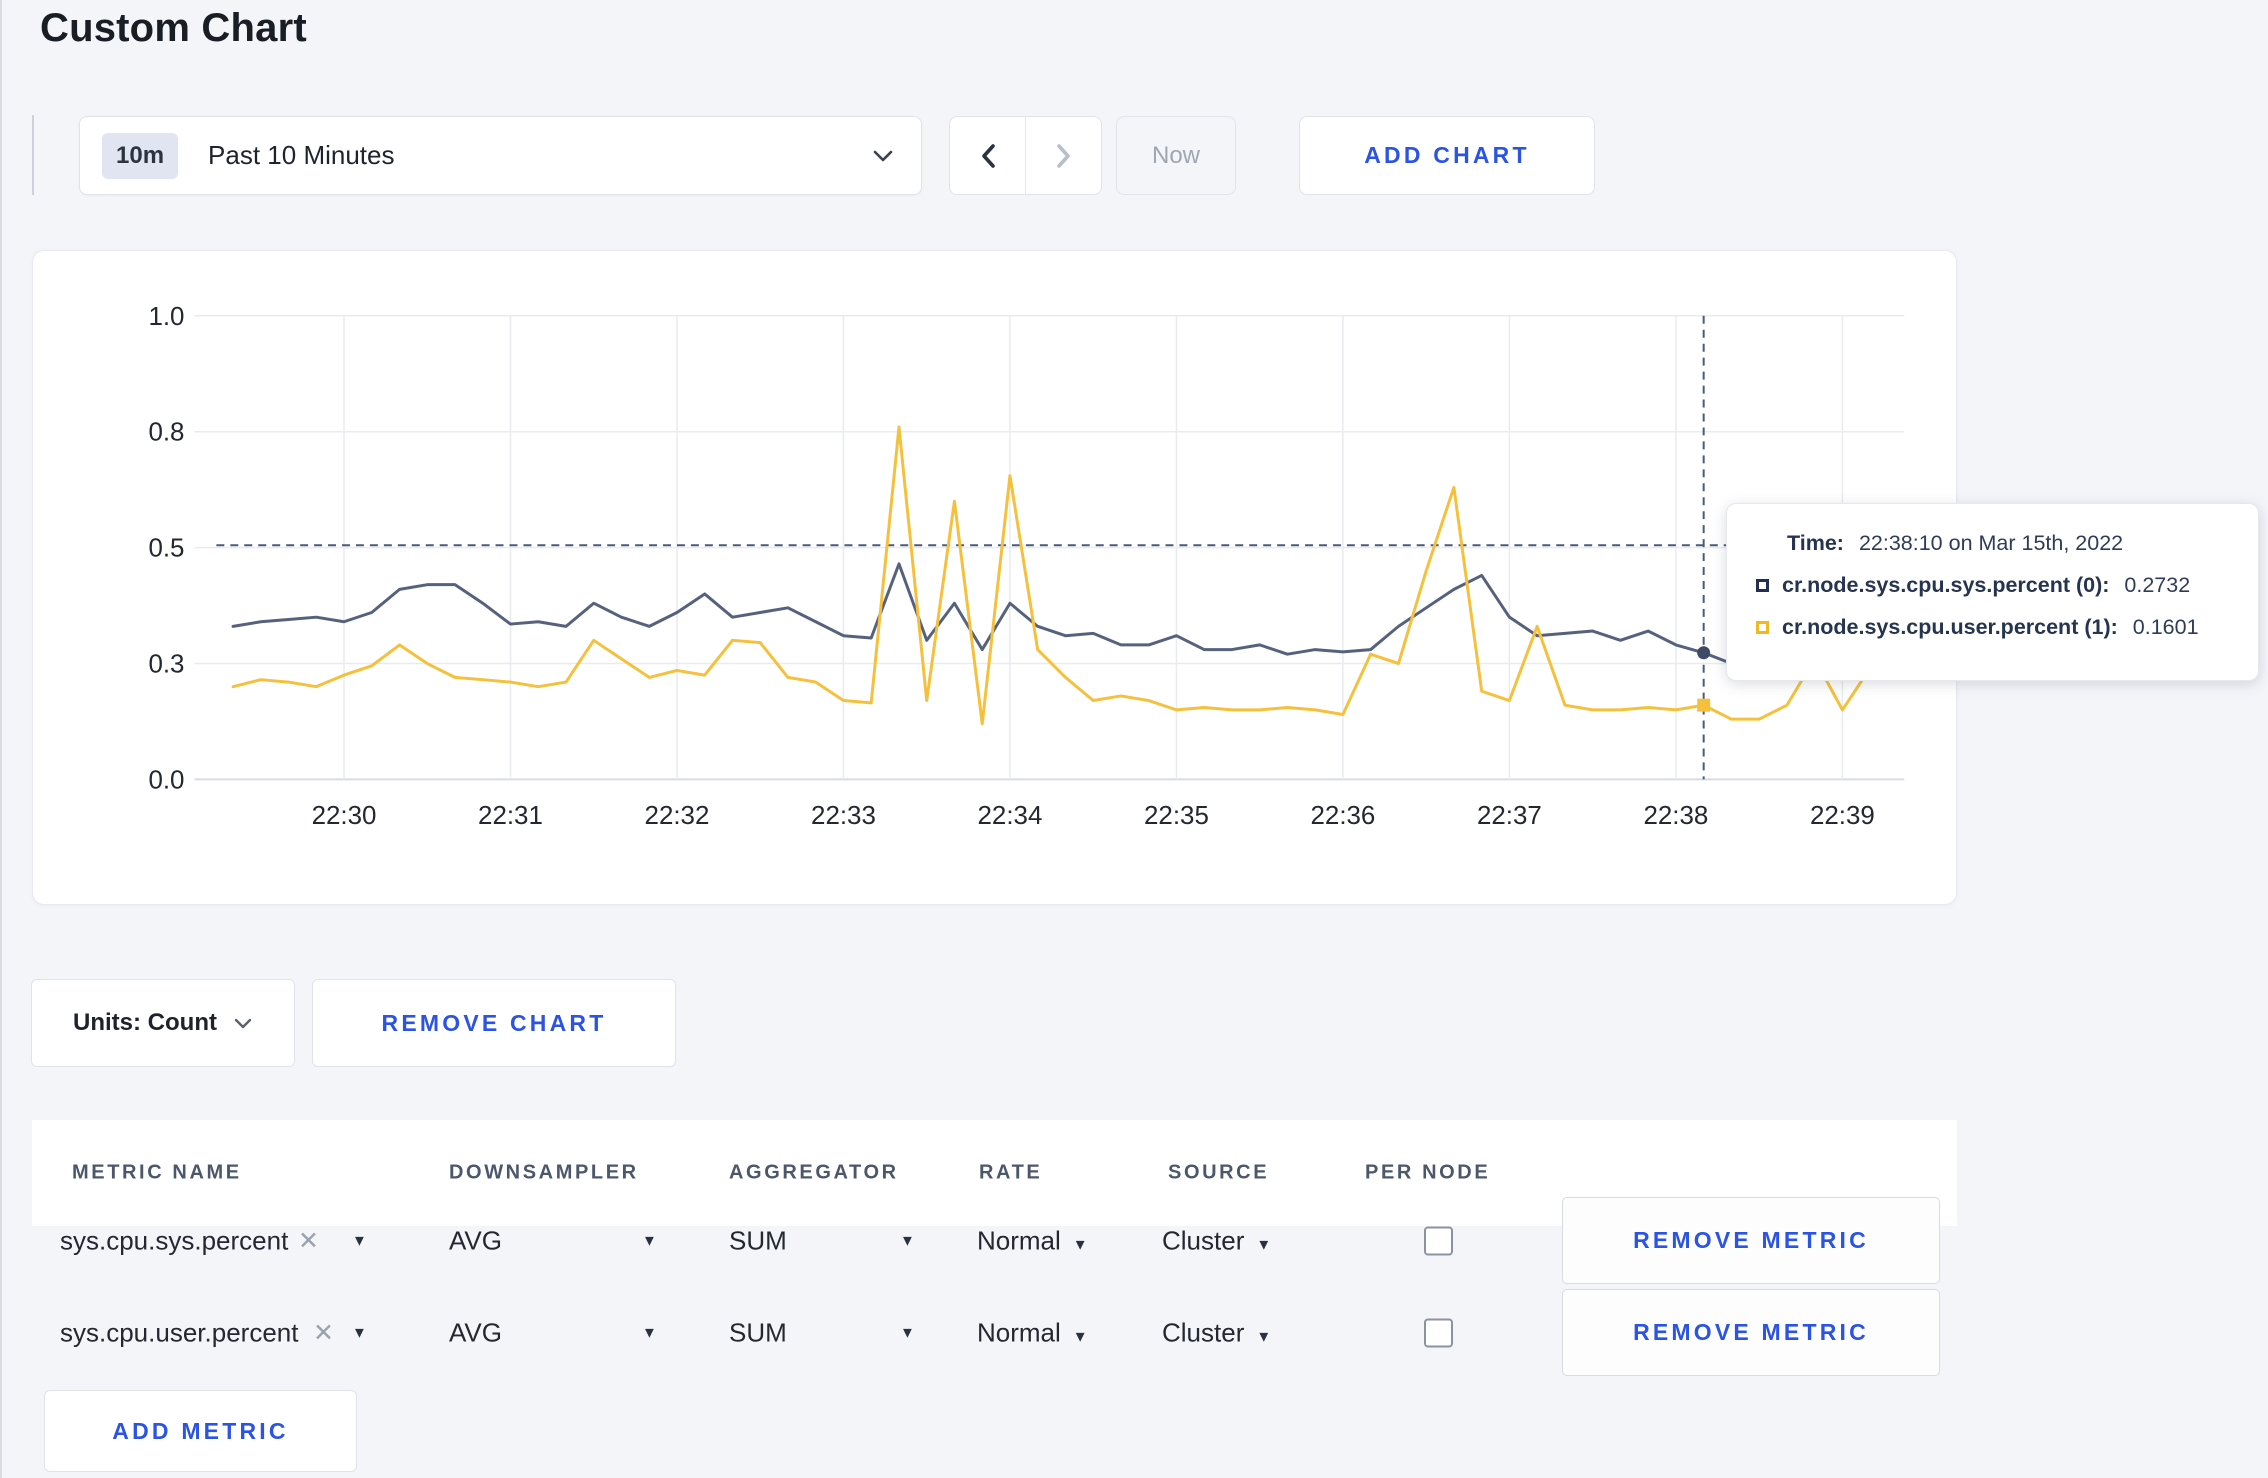 The height and width of the screenshot is (1478, 2268). I want to click on units-select: Units: Count, so click(163, 1023).